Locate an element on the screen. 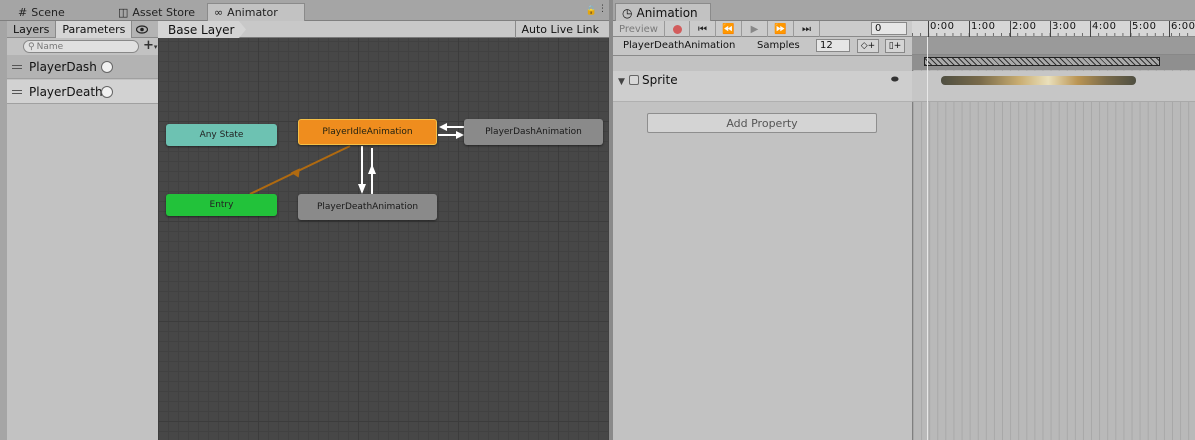  next-keyframe-button: ⏩ is located at coordinates (781, 29).